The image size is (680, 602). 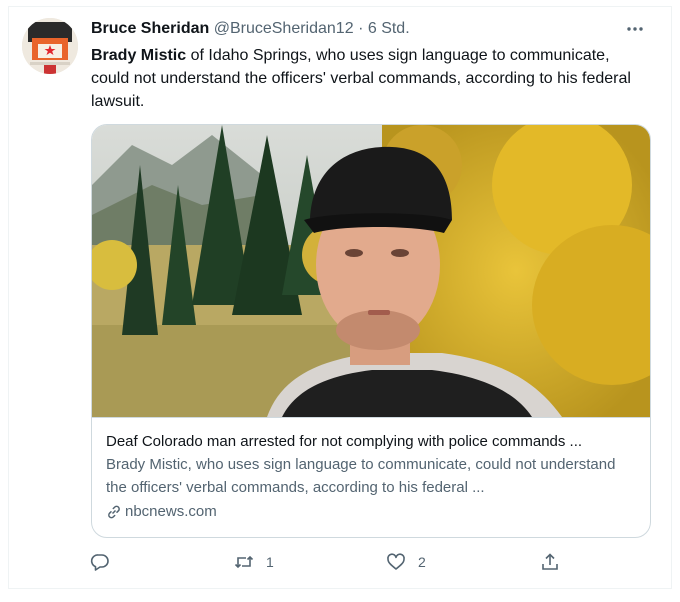 I want to click on reply-icon, so click(x=99, y=562).